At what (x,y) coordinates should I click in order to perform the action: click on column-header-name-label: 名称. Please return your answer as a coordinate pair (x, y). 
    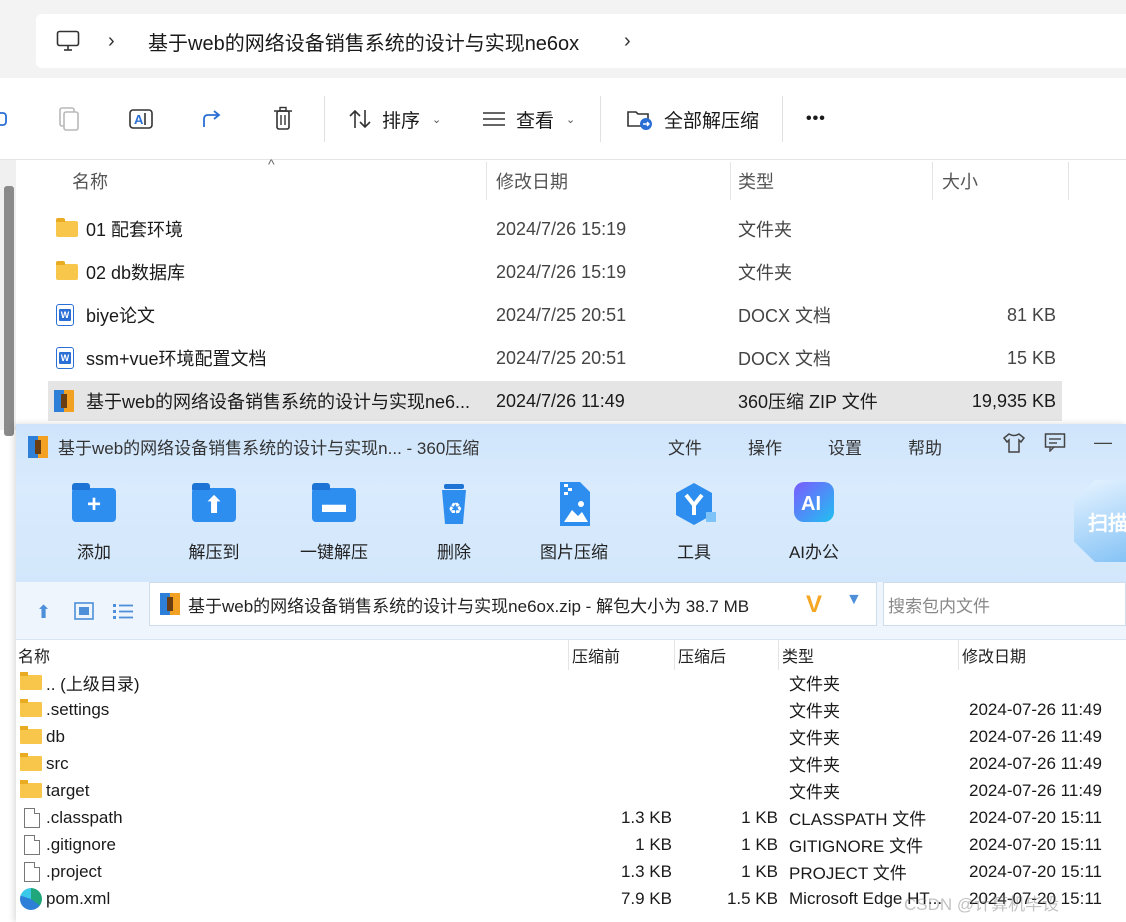
    Looking at the image, I should click on (90, 182).